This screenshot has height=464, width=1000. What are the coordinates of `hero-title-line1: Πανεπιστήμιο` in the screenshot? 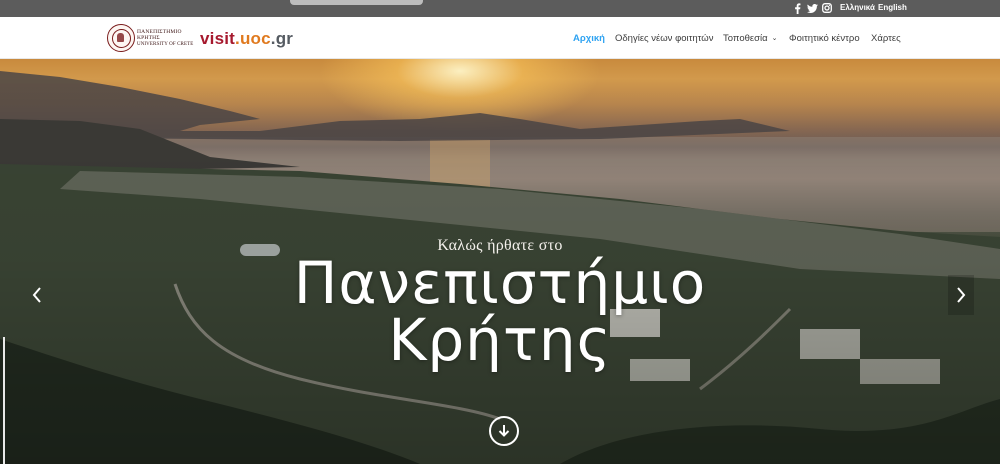 It's located at (500, 283).